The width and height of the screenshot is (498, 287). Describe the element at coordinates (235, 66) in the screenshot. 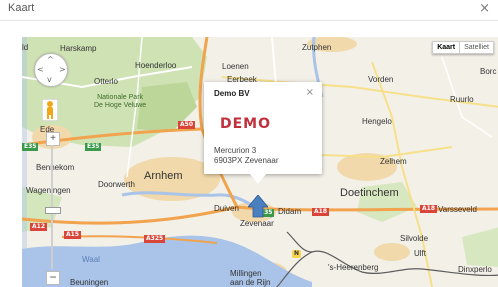

I see `place-label: Loenen` at that location.